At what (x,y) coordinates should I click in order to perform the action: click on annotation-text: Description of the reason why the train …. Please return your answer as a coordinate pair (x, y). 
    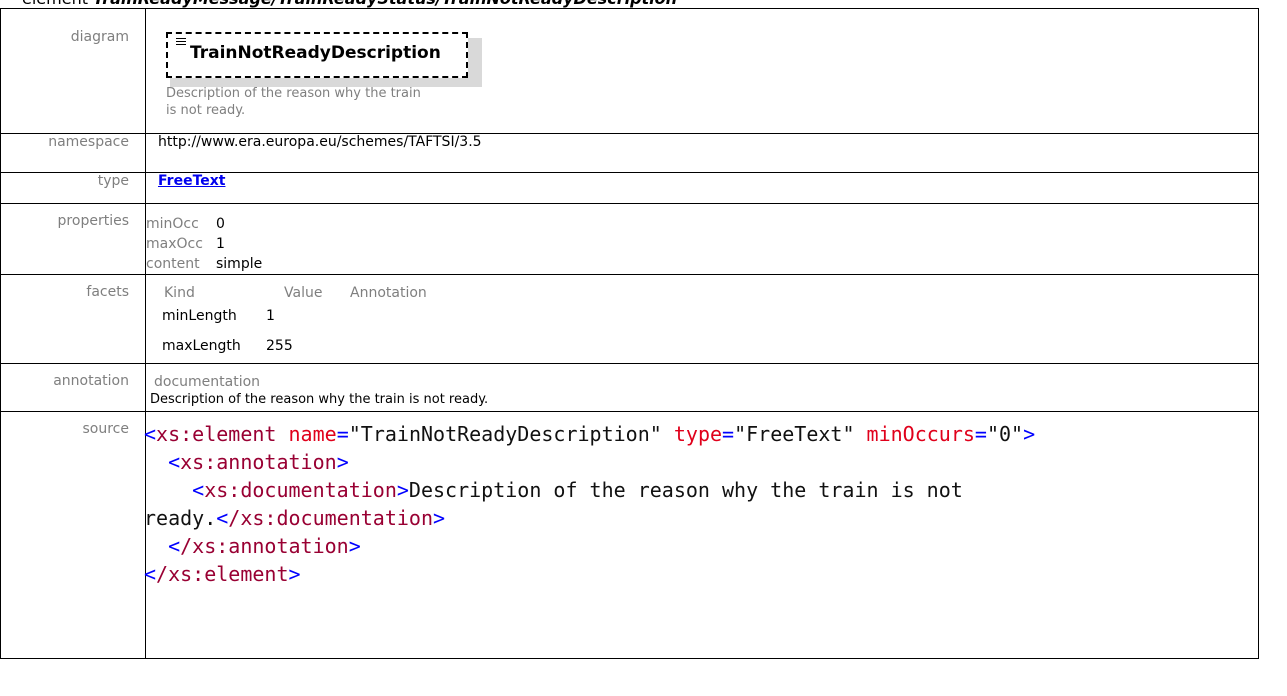
    Looking at the image, I should click on (319, 399).